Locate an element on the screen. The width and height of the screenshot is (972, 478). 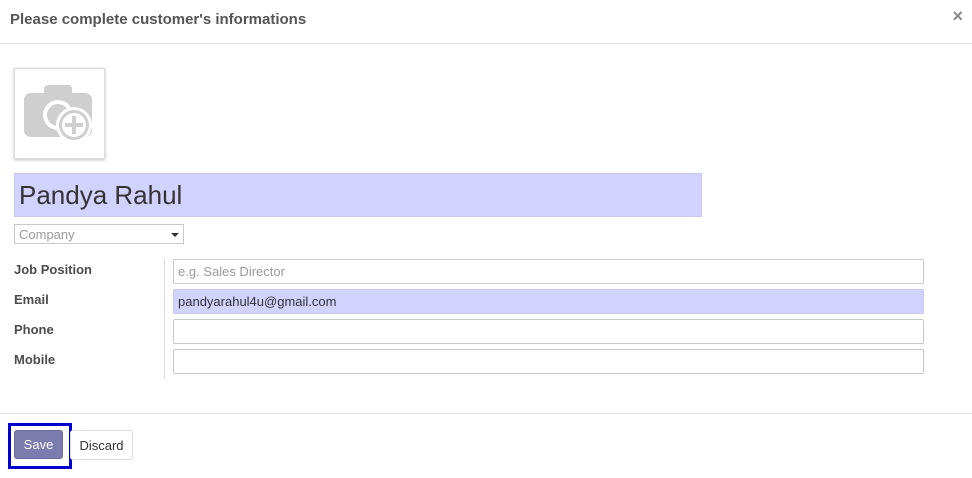
mobile-label: Mobile is located at coordinates (35, 359).